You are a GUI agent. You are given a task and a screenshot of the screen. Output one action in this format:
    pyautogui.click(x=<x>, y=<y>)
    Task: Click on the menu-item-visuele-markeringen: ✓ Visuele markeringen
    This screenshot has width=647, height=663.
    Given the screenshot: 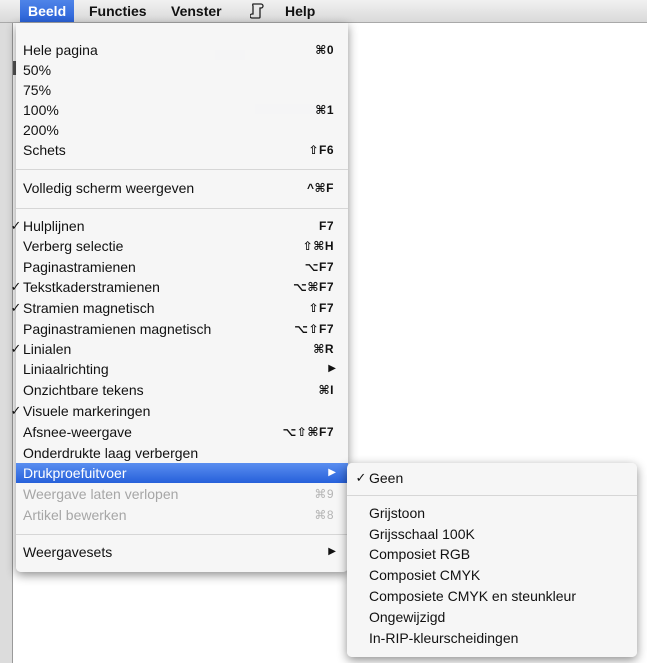 What is the action you would take?
    pyautogui.click(x=179, y=411)
    